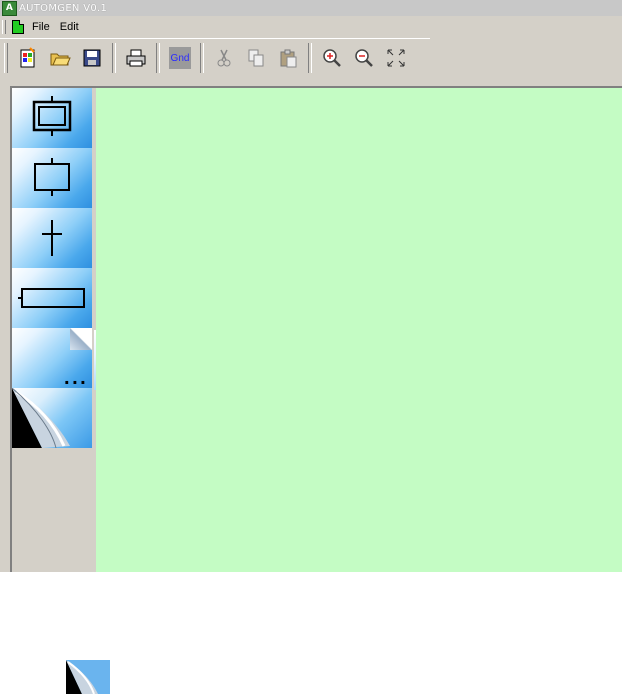 This screenshot has width=622, height=694. I want to click on tool-action-box, so click(52, 298).